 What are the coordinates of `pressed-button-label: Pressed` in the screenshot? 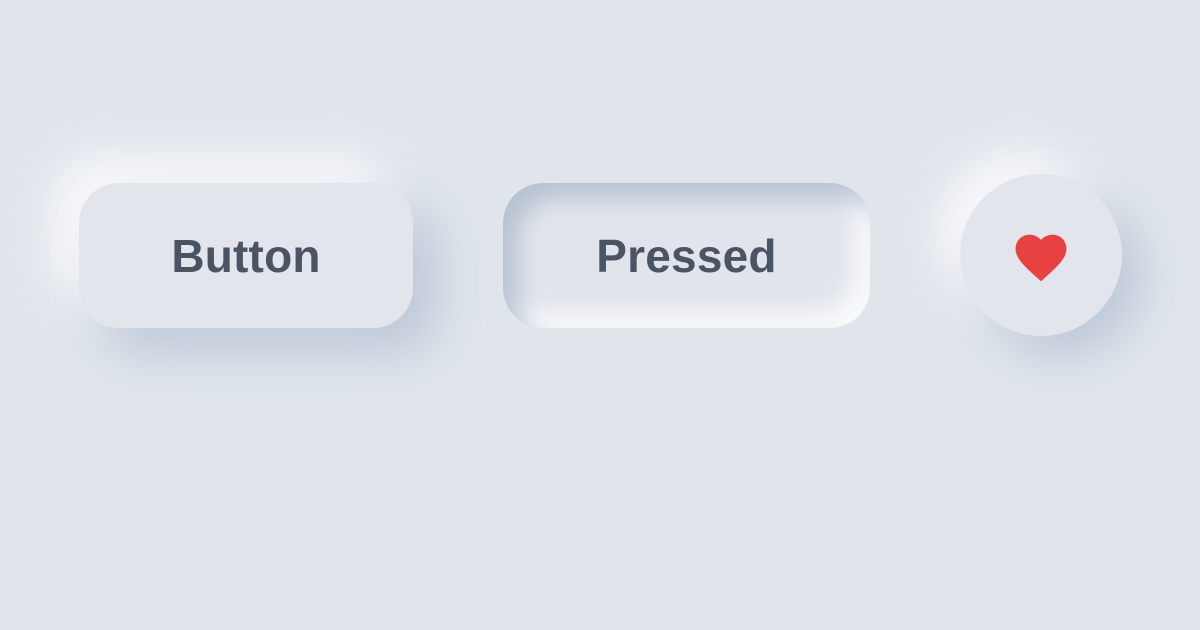 It's located at (686, 255).